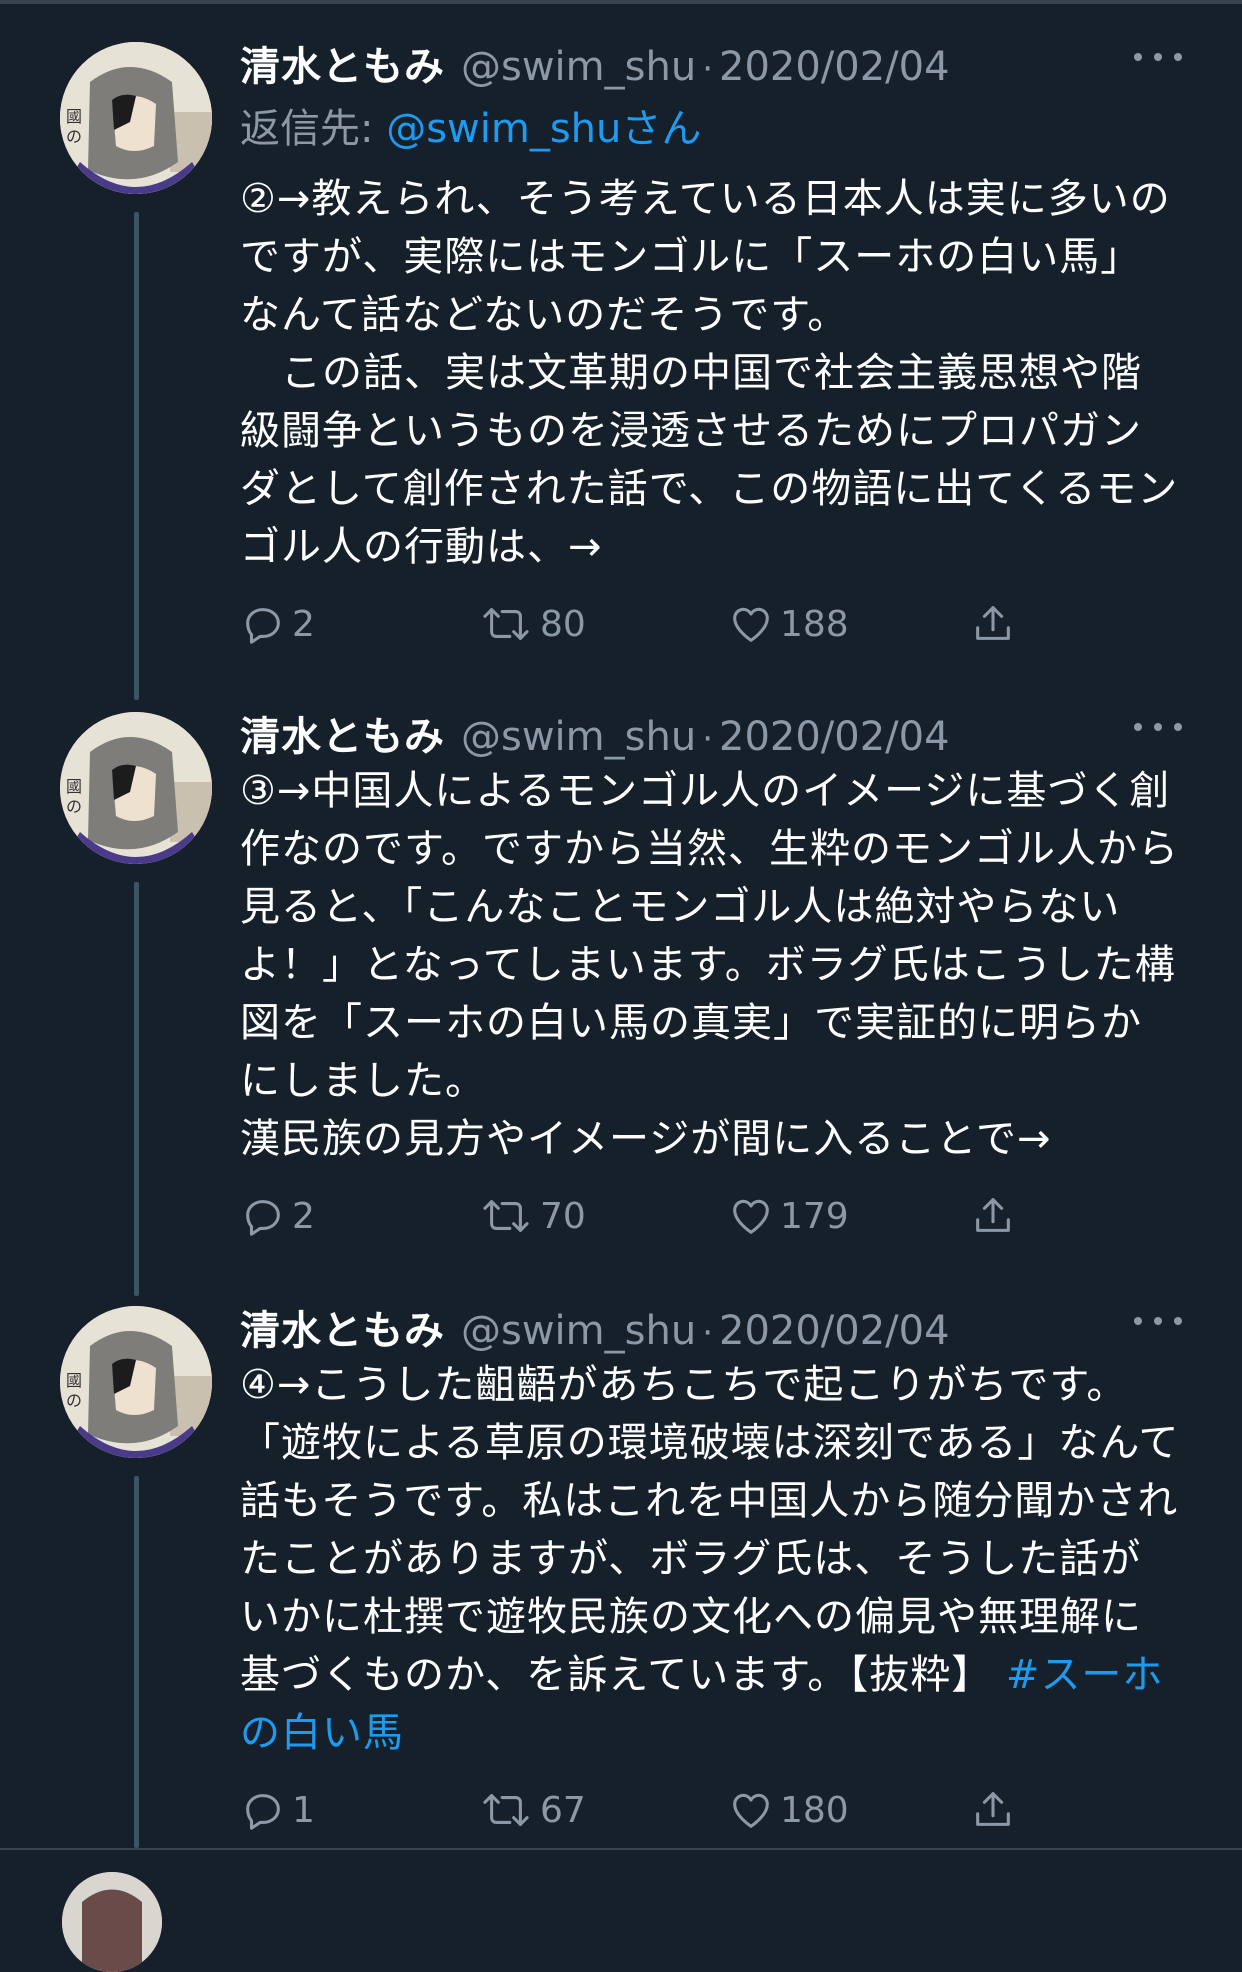 Image resolution: width=1242 pixels, height=1972 pixels. What do you see at coordinates (532, 624) in the screenshot?
I see `retweet-button: 80` at bounding box center [532, 624].